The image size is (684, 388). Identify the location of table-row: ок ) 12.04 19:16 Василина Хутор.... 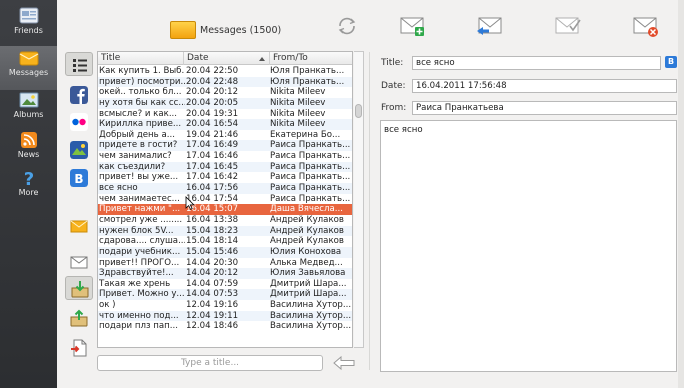
(225, 305).